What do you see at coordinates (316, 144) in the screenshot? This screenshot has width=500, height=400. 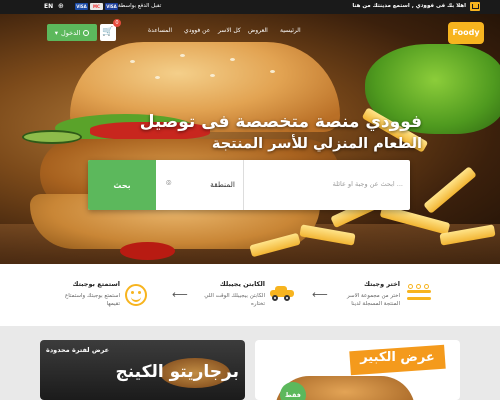 I see `hero-headline-line2: الطعام المنزلي للأسر المنتجة` at bounding box center [316, 144].